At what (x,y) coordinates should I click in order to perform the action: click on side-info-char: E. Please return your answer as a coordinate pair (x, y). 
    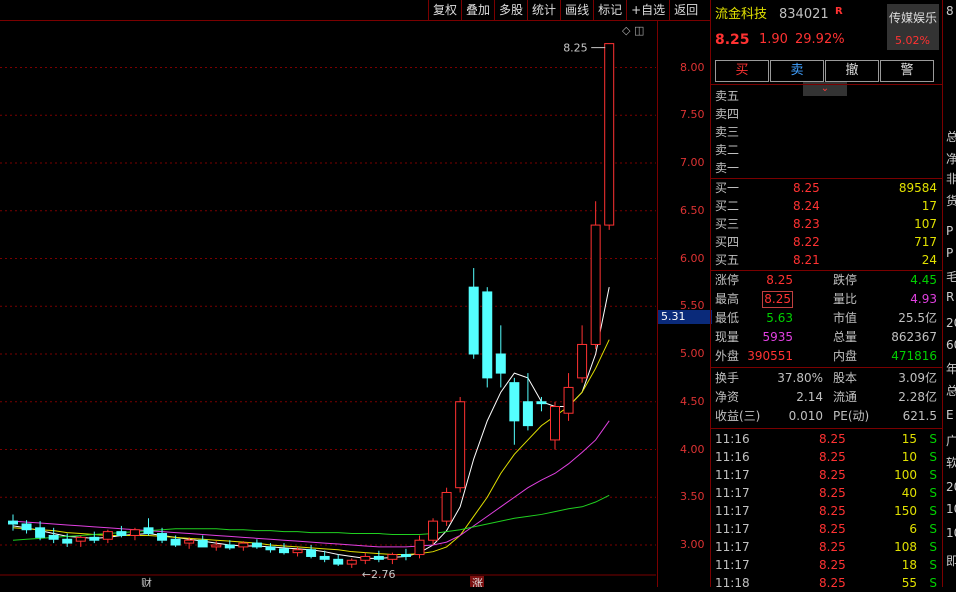
    Looking at the image, I should click on (950, 415).